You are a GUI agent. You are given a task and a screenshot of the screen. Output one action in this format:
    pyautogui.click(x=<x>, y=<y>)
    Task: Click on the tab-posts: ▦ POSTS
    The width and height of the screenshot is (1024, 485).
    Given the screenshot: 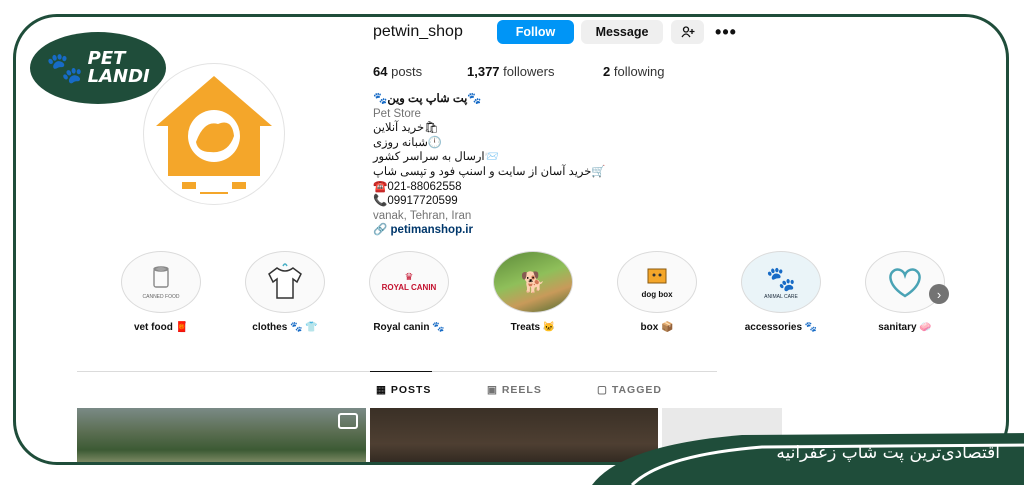 What is the action you would take?
    pyautogui.click(x=403, y=390)
    